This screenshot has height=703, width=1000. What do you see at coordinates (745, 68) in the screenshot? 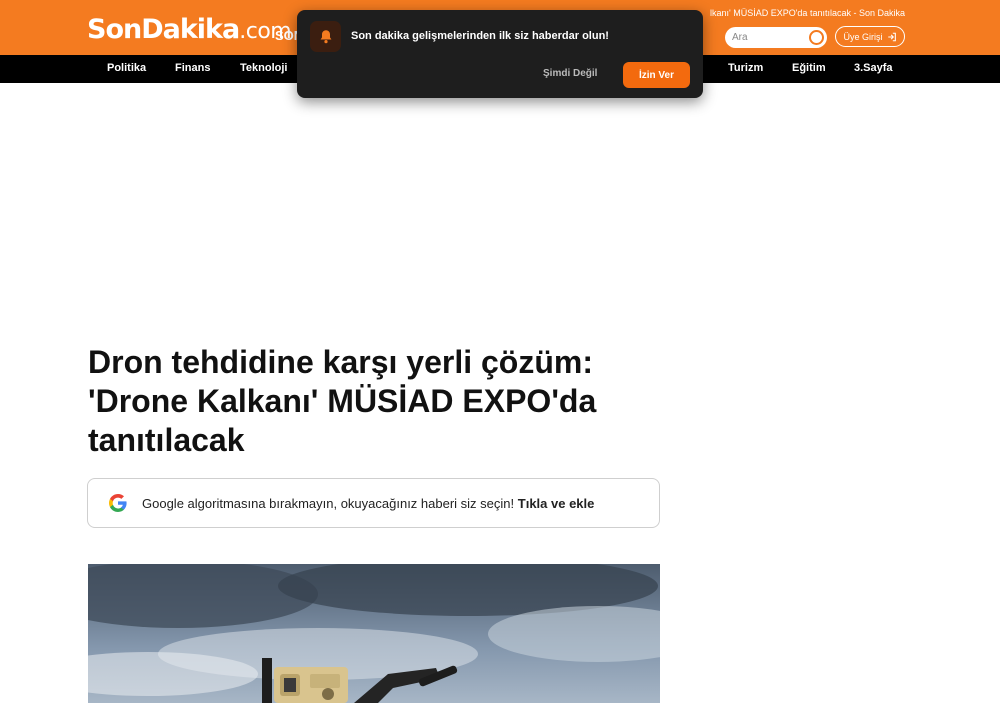
I see `nav-turizm: Turizm` at bounding box center [745, 68].